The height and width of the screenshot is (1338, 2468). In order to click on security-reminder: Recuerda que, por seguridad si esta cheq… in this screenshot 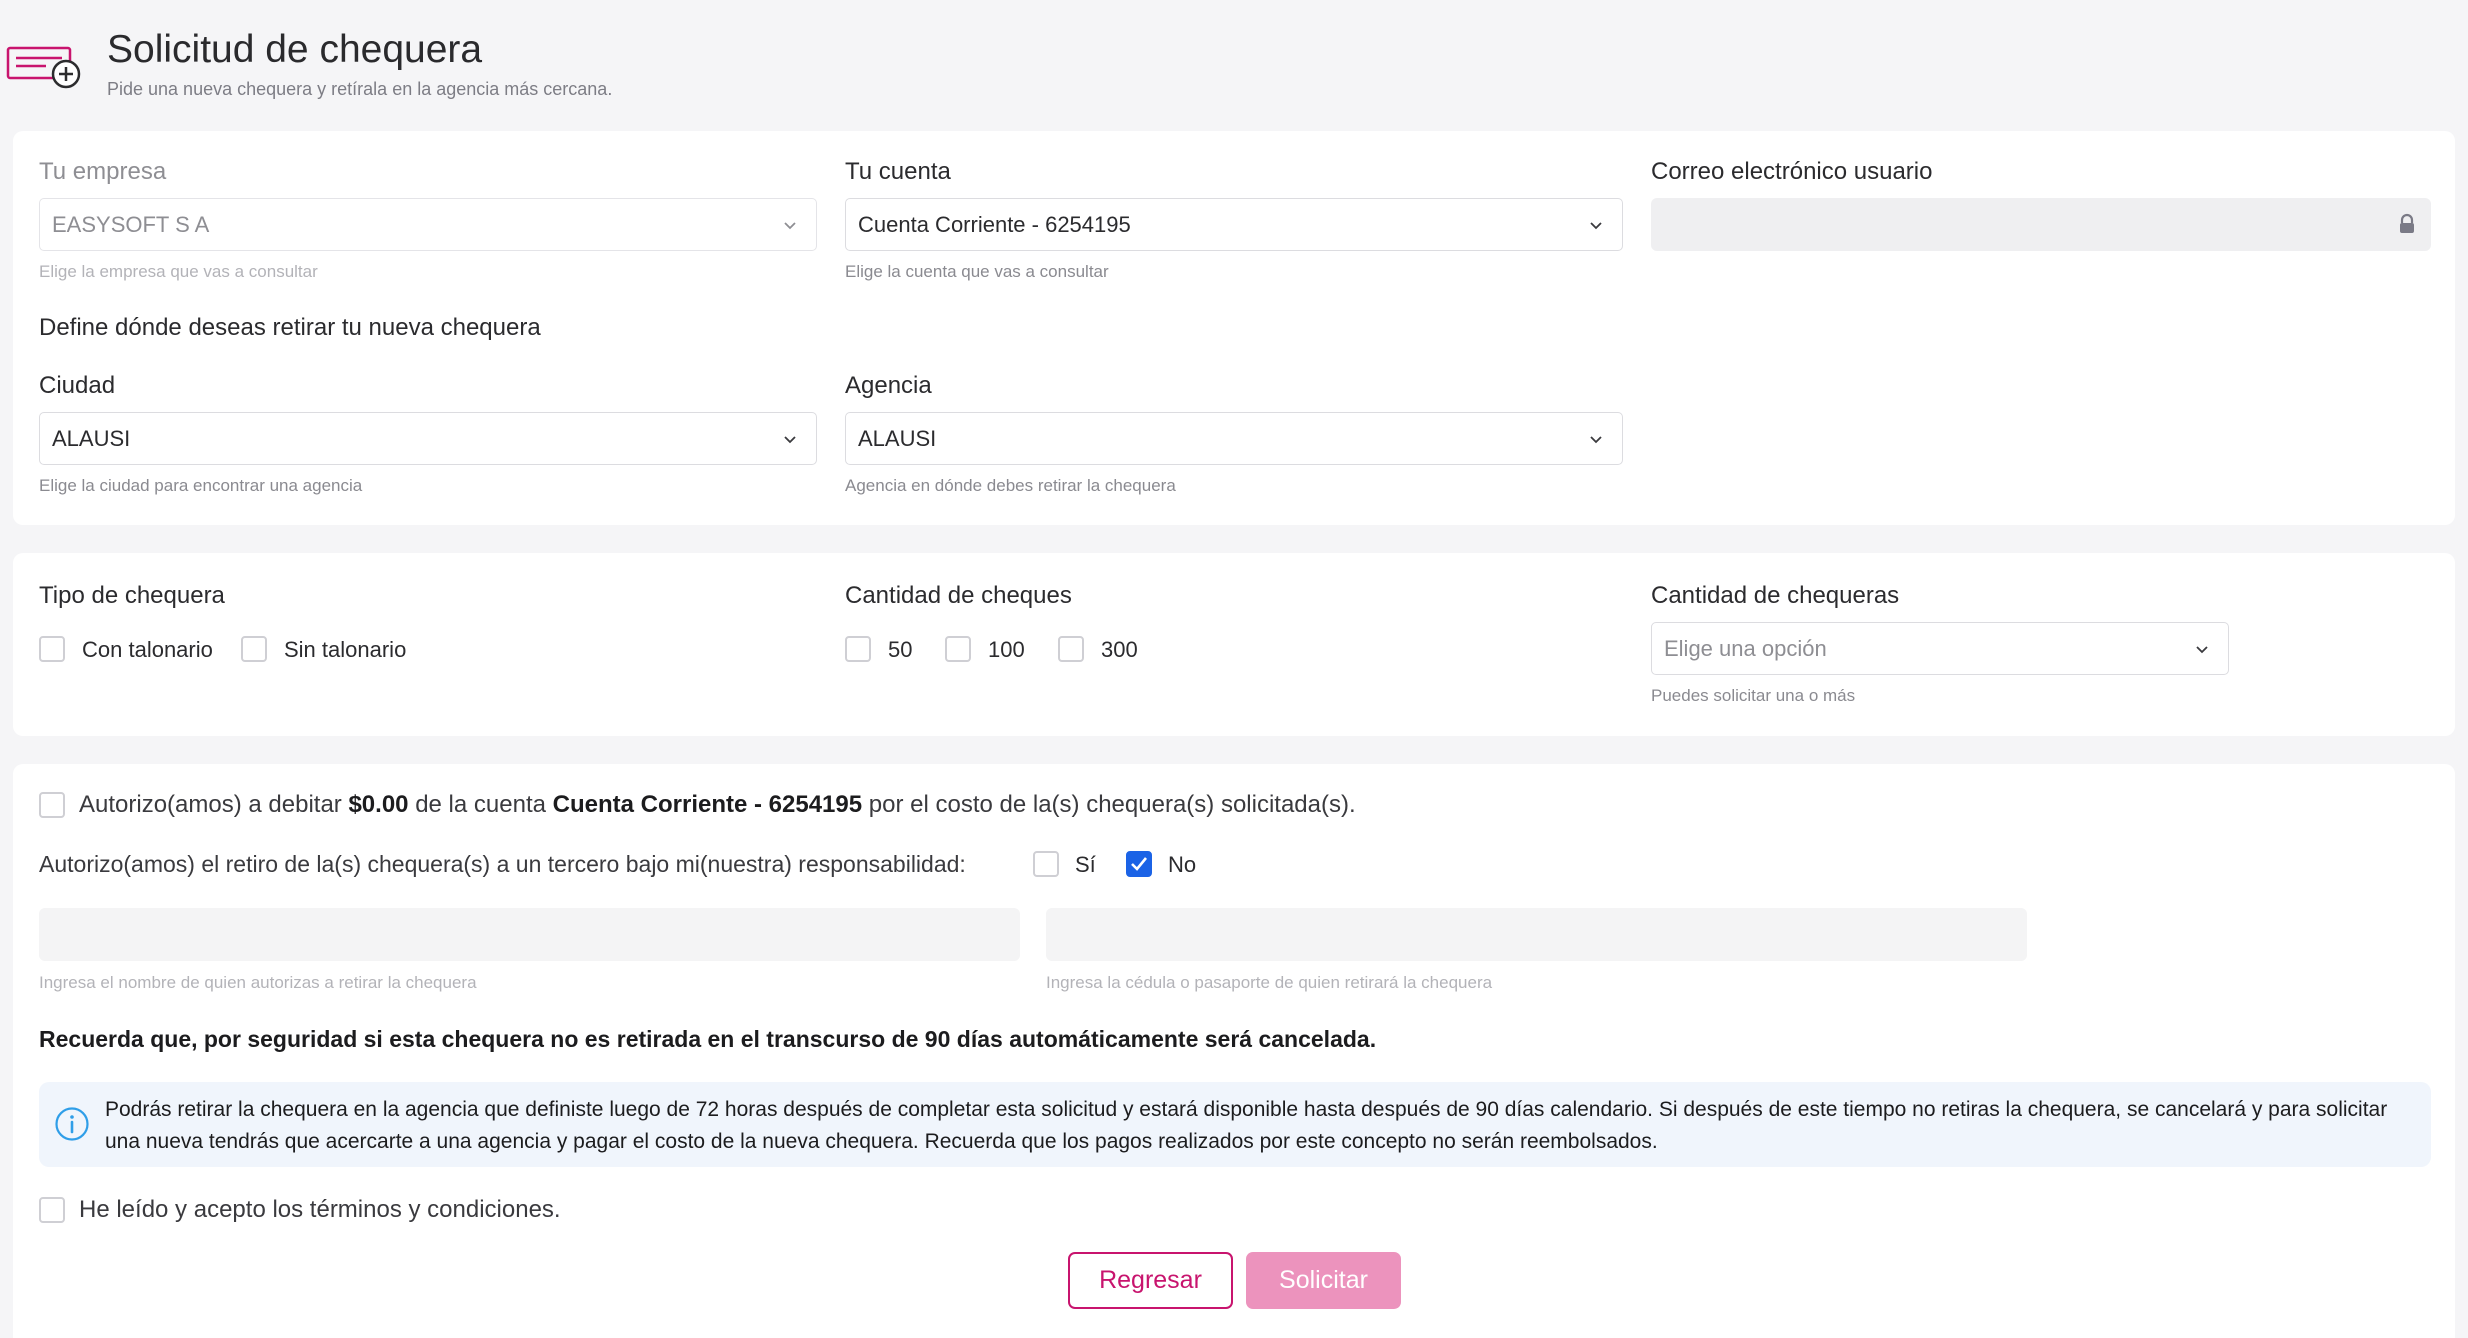, I will do `click(708, 1039)`.